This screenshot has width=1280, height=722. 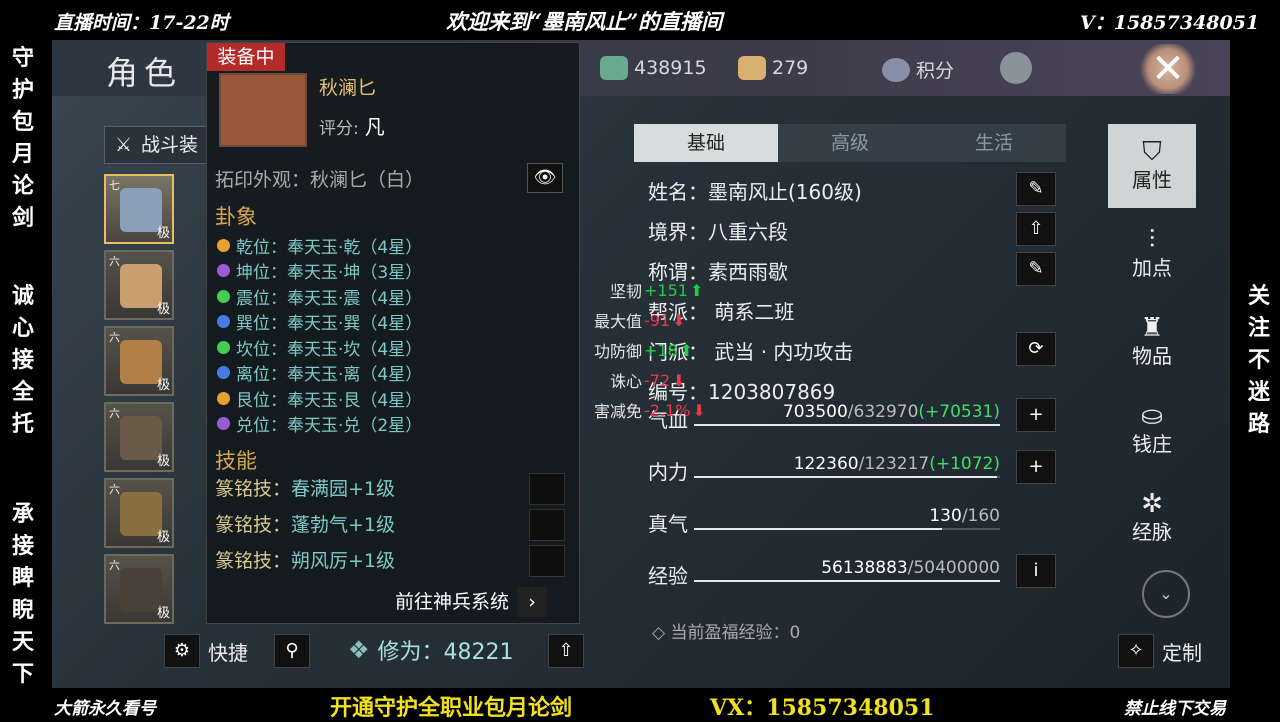 I want to click on combat-gear-tab: ⚔ 战斗装, so click(x=160, y=145).